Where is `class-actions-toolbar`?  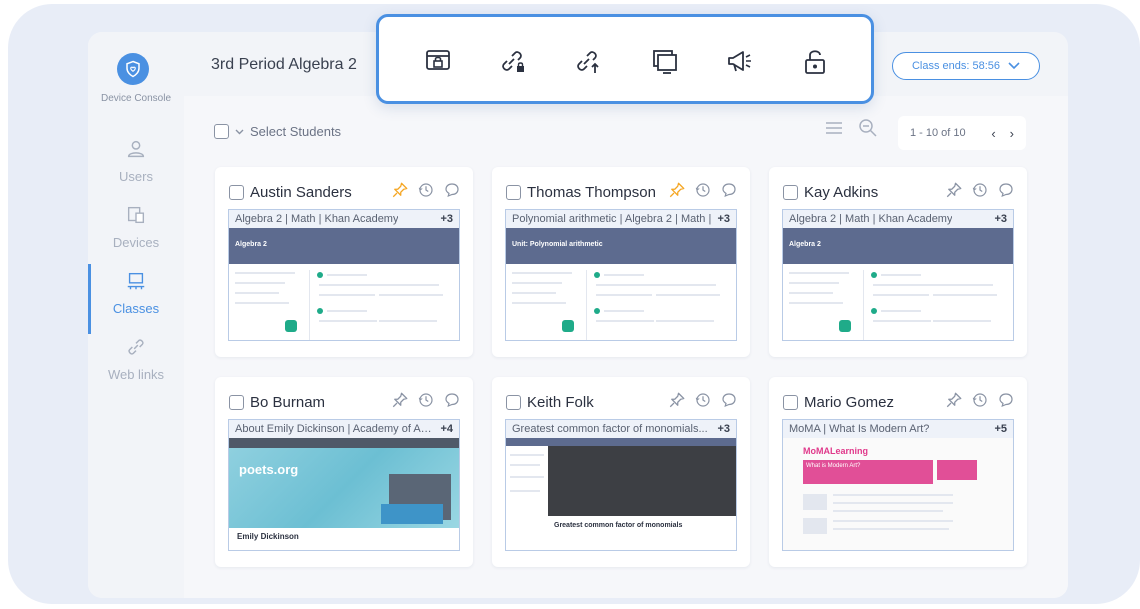
class-actions-toolbar is located at coordinates (625, 59).